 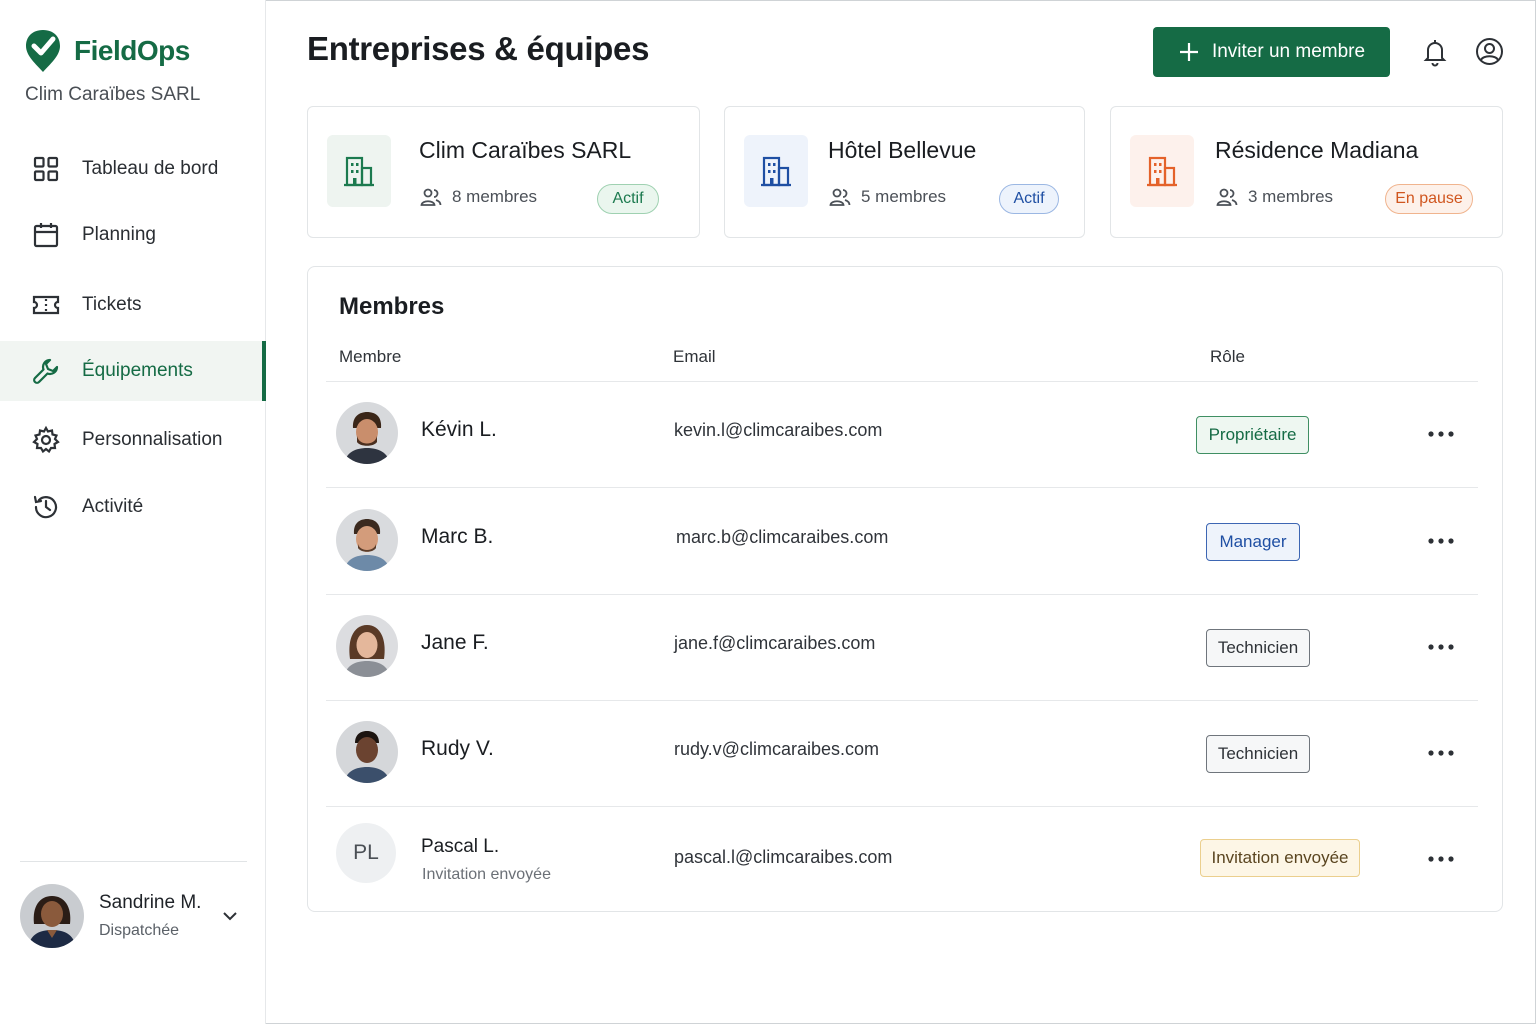 What do you see at coordinates (112, 304) in the screenshot?
I see `sidebar-item-label: Tickets` at bounding box center [112, 304].